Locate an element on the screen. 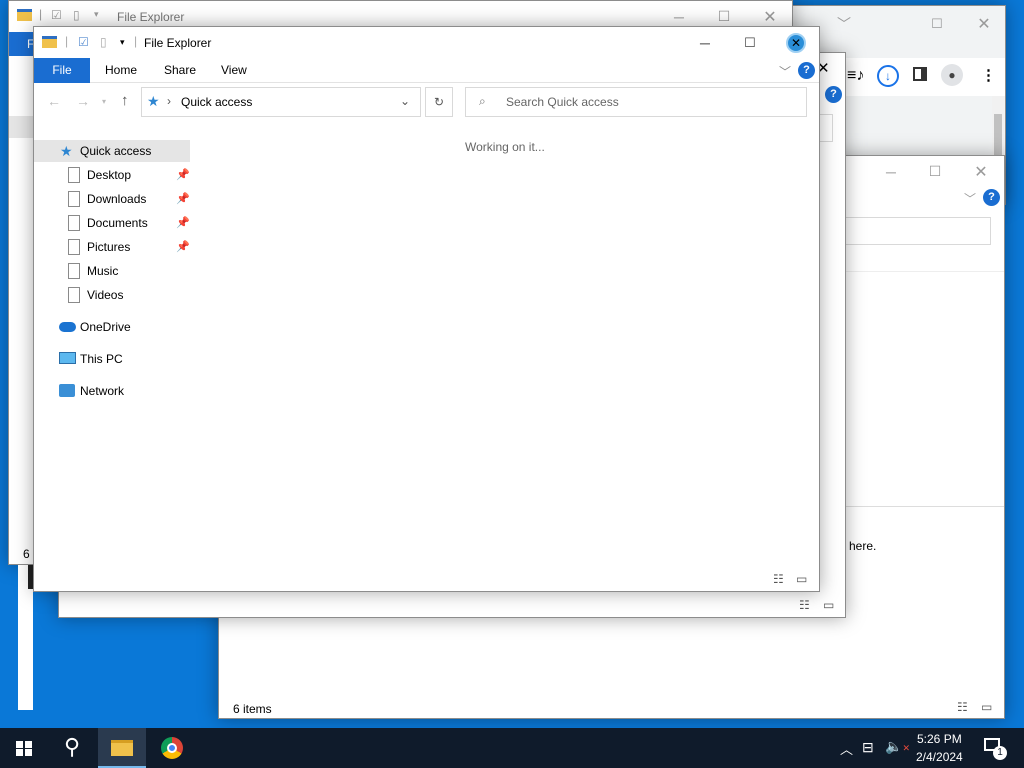 This screenshot has height=768, width=1024. side-panel-icon is located at coordinates (920, 74).